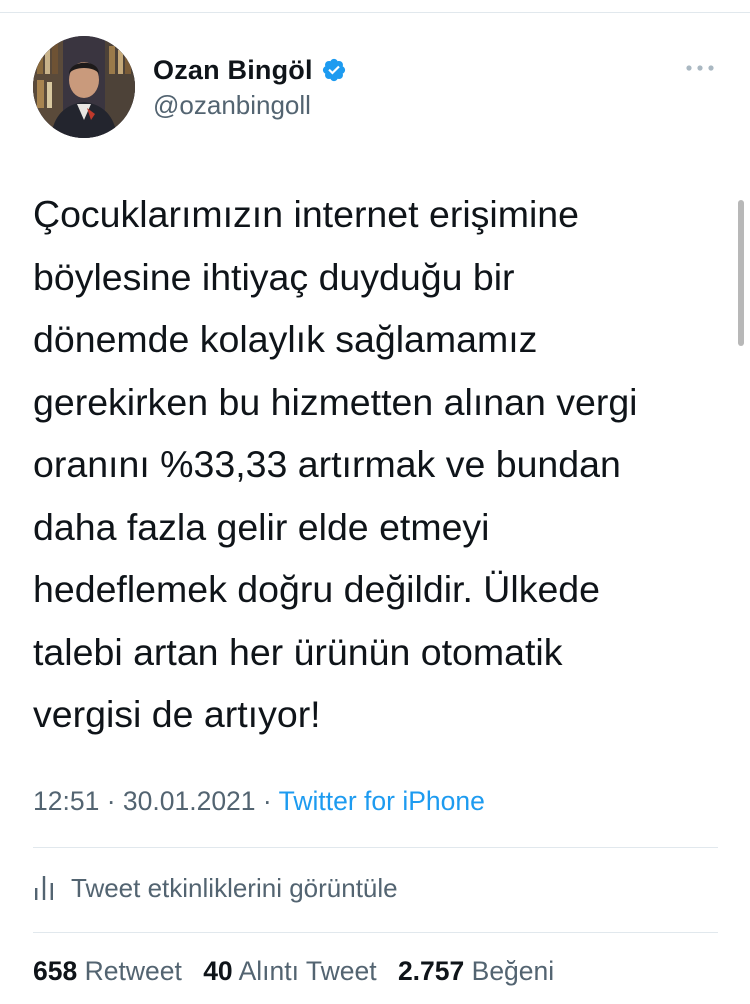  What do you see at coordinates (55, 971) in the screenshot?
I see `retweets-count: 658` at bounding box center [55, 971].